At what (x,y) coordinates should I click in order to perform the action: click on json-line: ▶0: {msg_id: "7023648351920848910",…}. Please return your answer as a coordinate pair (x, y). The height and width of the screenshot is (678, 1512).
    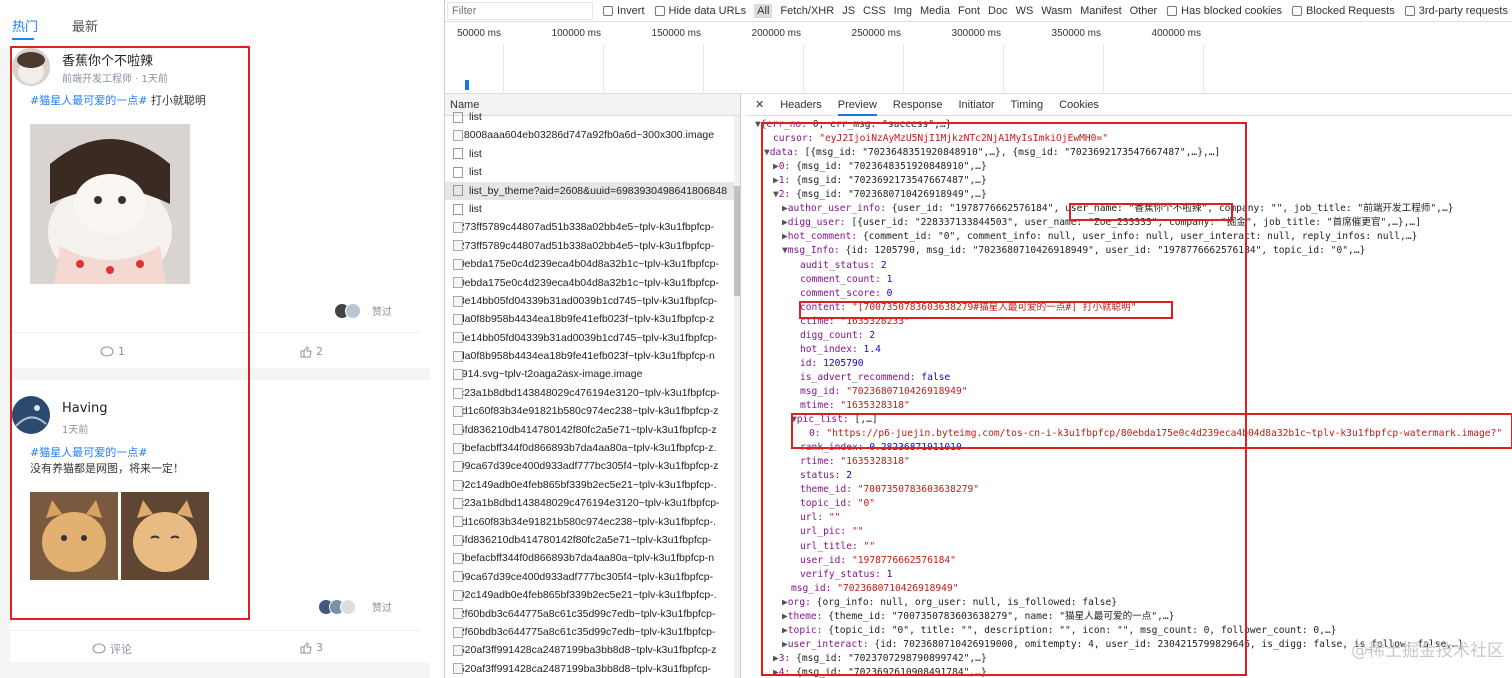
    Looking at the image, I should click on (880, 167).